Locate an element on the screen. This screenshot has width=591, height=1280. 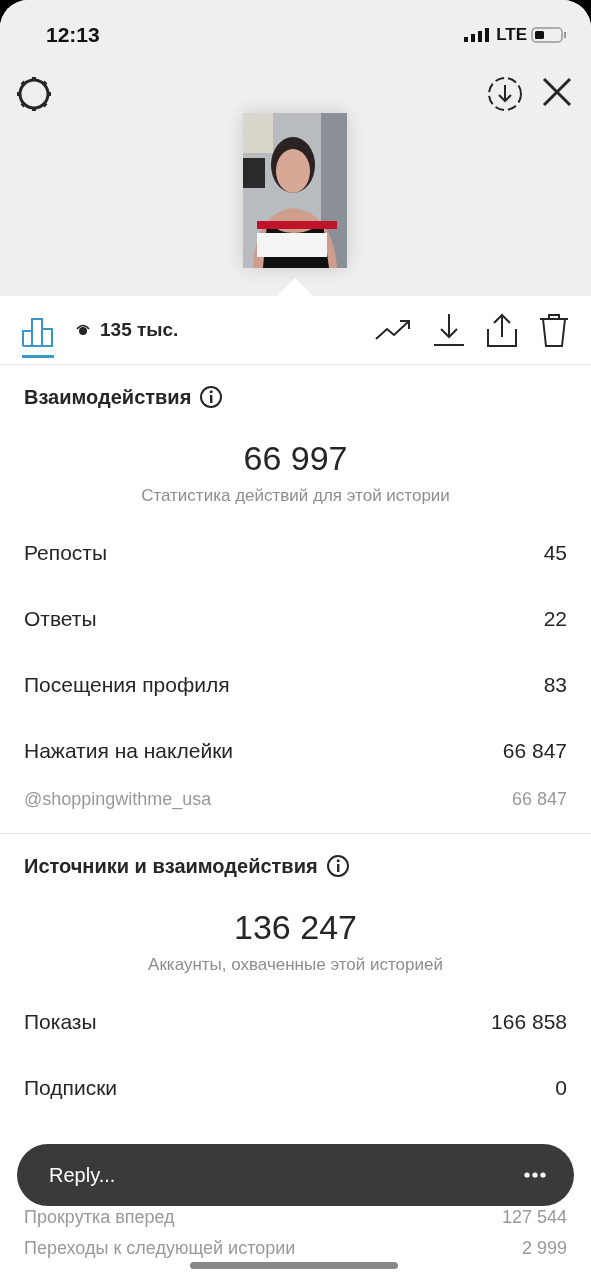
metric-value: 166 858 is located at coordinates (529, 1022).